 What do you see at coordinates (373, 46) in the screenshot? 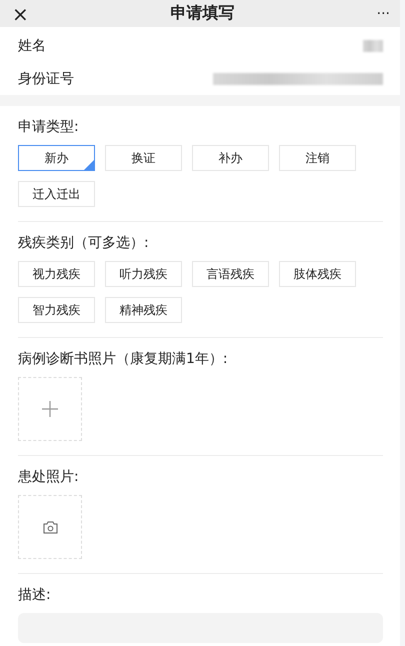
I see `blurred-value` at bounding box center [373, 46].